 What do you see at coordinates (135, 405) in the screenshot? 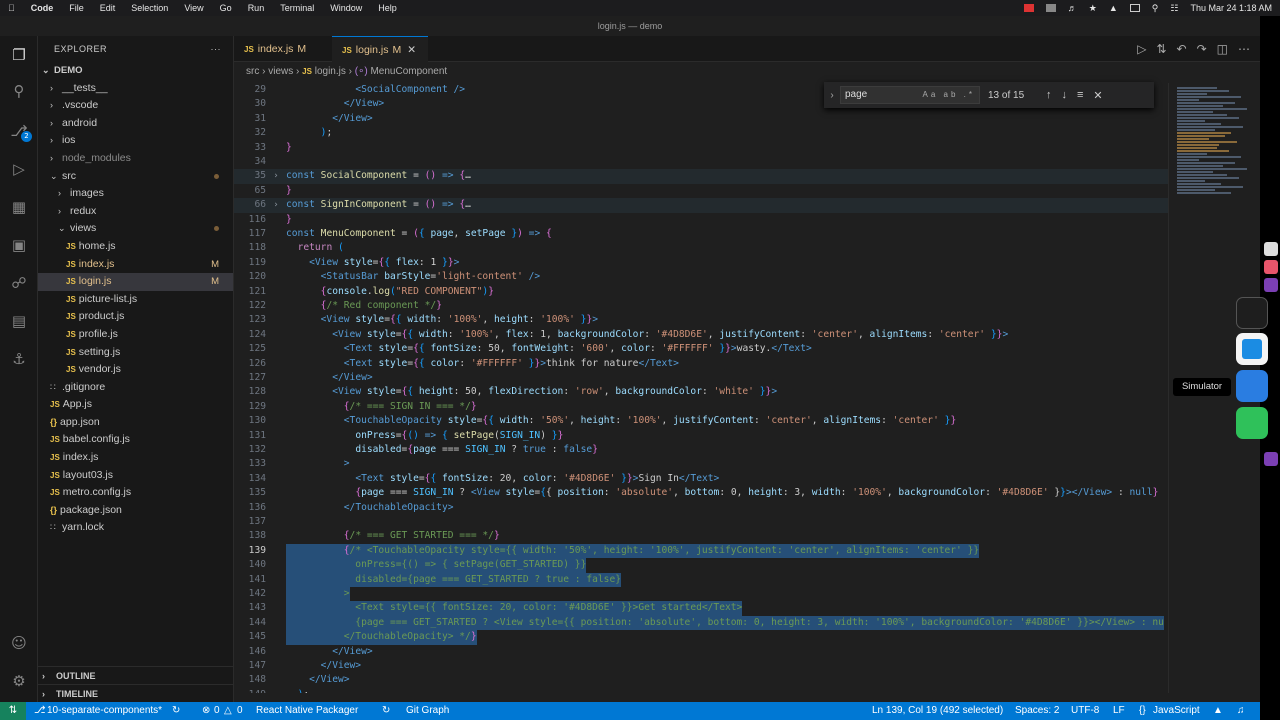
I see `tree-file: JS App.js` at bounding box center [135, 405].